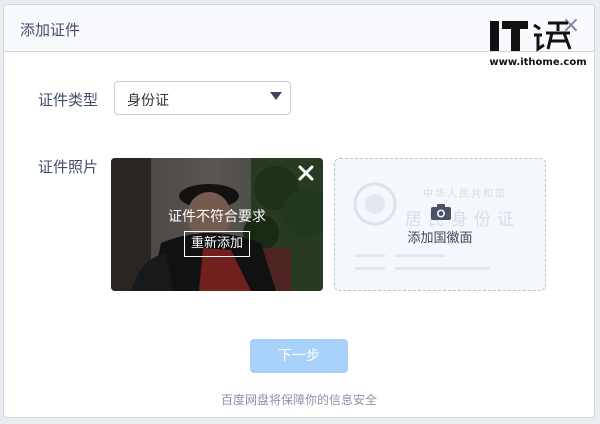 Image resolution: width=600 pixels, height=424 pixels. Describe the element at coordinates (440, 224) in the screenshot. I see `emblem-side-upload: 中华人民共和国 居民身份证 添加国徽面` at that location.